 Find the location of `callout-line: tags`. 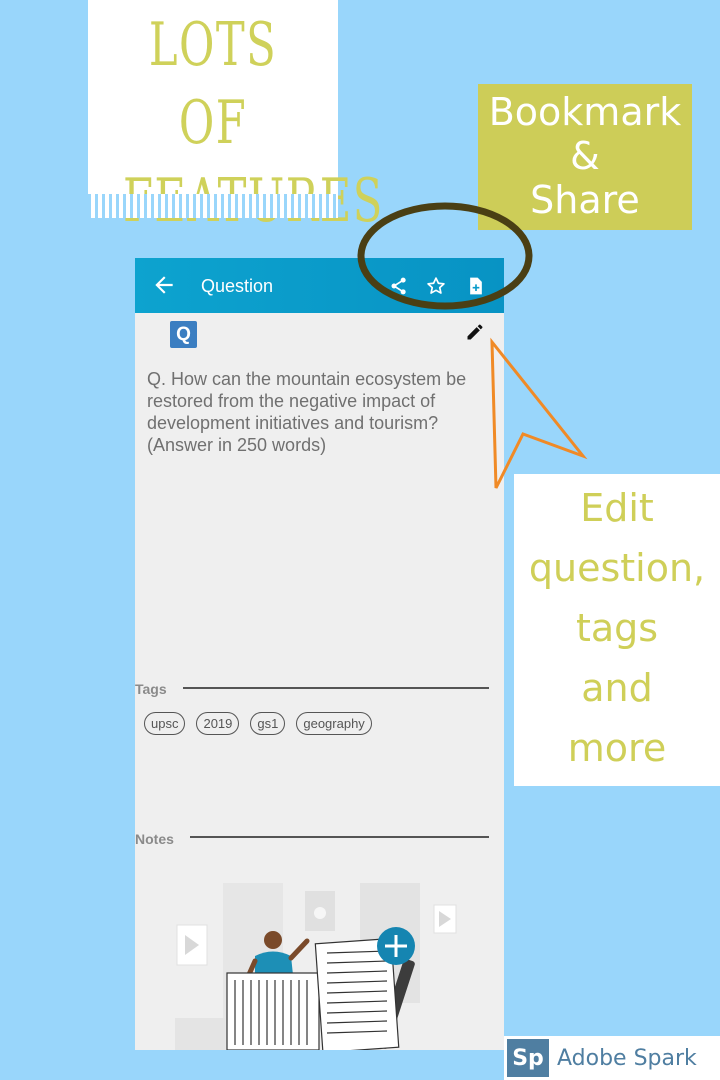

callout-line: tags is located at coordinates (617, 628).